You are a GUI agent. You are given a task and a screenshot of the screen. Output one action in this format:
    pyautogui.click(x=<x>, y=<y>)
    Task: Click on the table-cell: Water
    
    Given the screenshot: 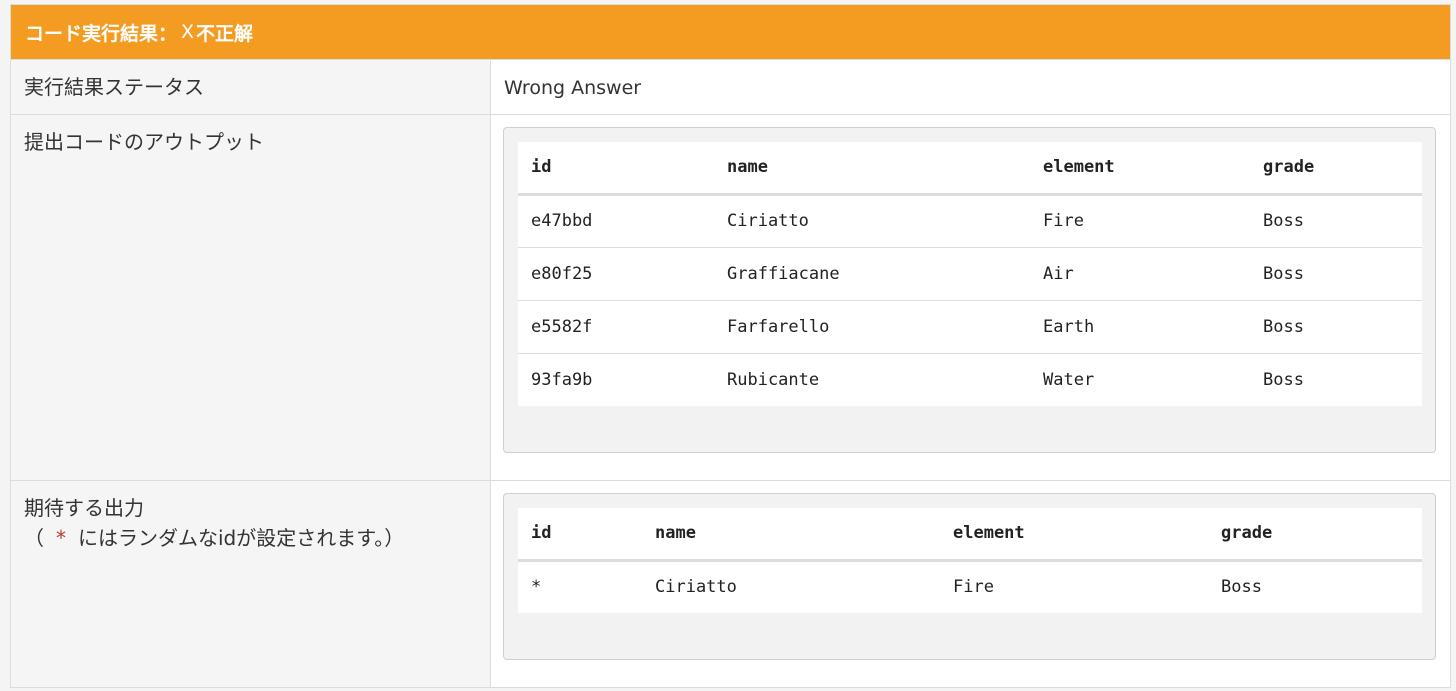 What is the action you would take?
    pyautogui.click(x=1069, y=379)
    